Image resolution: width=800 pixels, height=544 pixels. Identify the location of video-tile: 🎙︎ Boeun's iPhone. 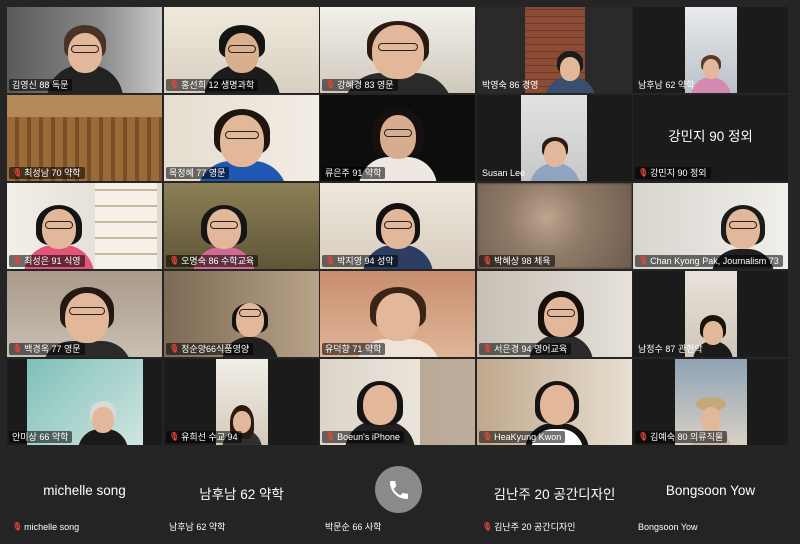
(397, 402).